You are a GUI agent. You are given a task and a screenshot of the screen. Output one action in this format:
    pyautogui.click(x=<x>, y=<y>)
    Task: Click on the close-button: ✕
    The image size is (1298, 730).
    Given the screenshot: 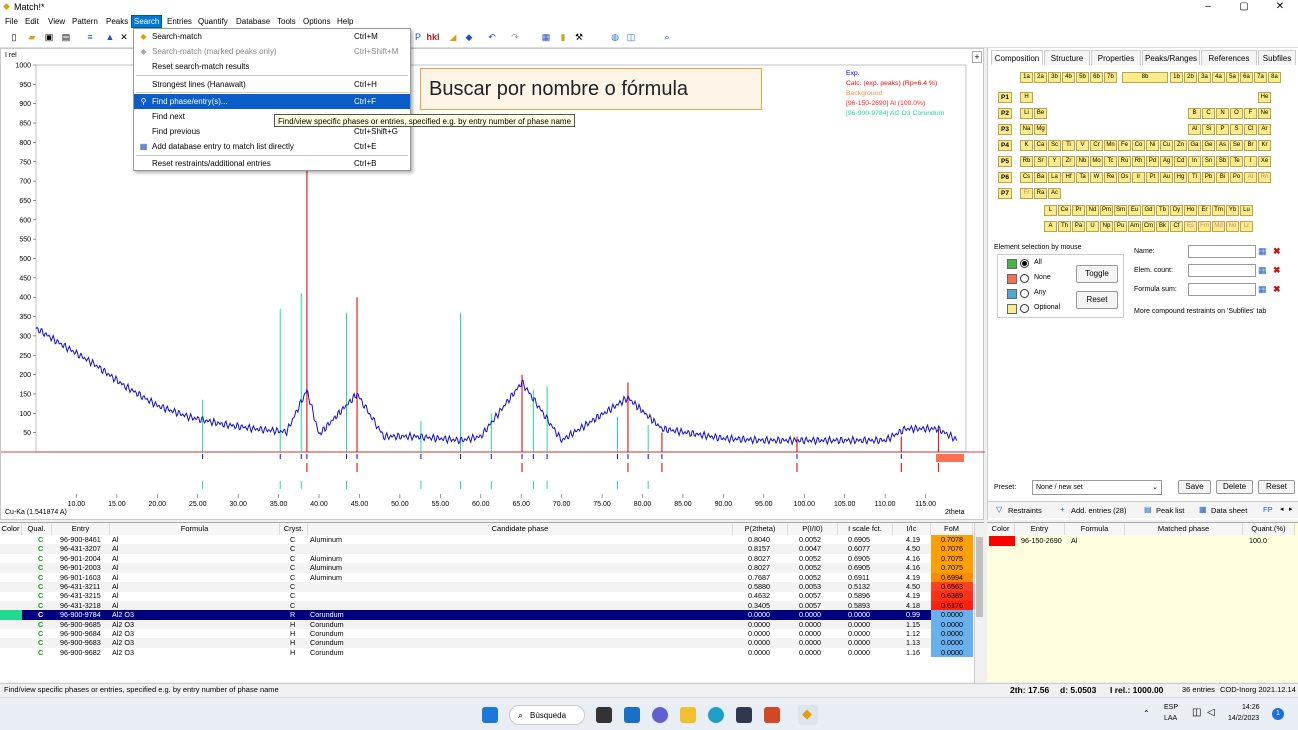 What is the action you would take?
    pyautogui.click(x=1280, y=7)
    